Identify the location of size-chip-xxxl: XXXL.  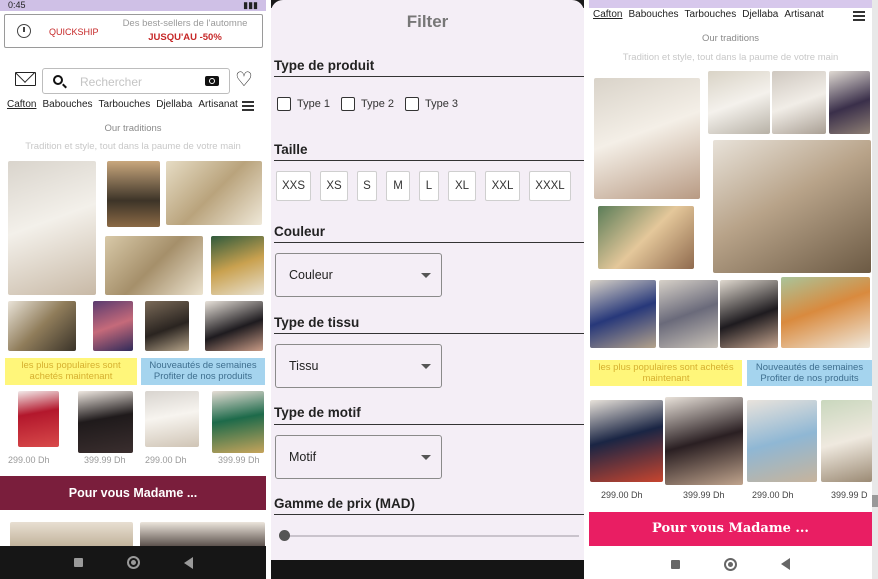
(550, 186).